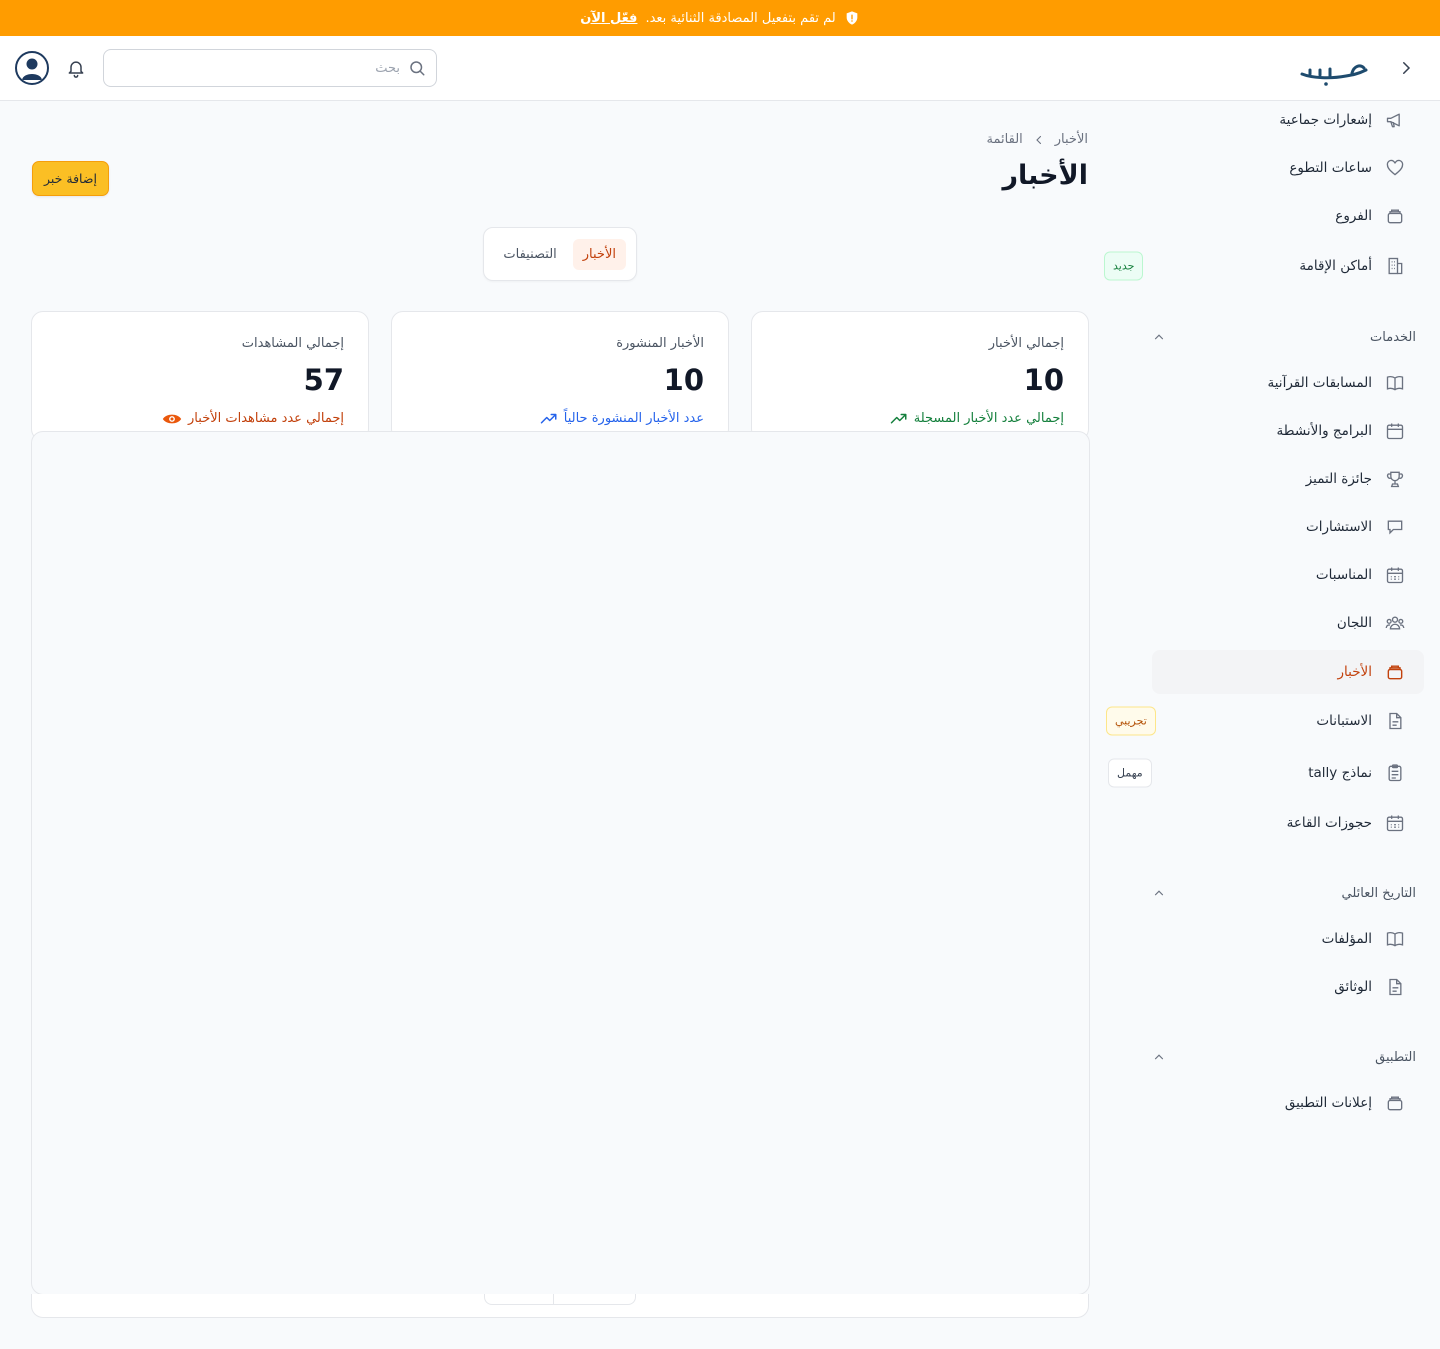 This screenshot has height=1349, width=1440. I want to click on search-input, so click(257, 68).